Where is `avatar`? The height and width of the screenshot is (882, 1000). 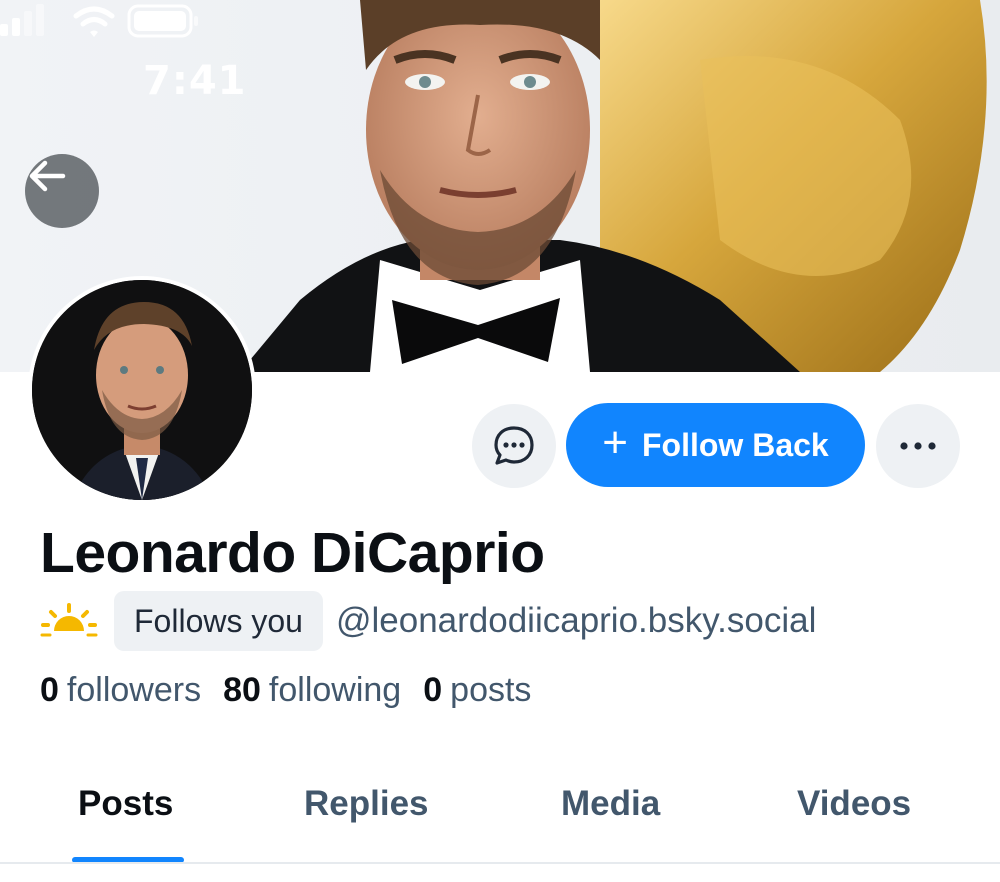
avatar is located at coordinates (142, 390).